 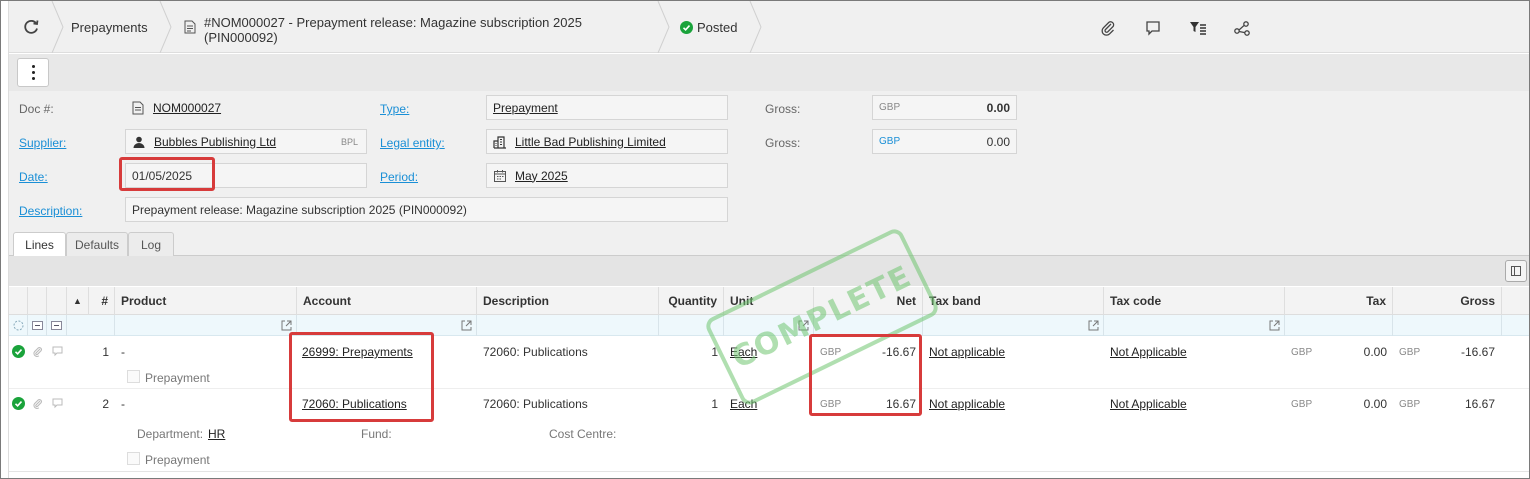 I want to click on attachment-icon, so click(x=1108, y=28).